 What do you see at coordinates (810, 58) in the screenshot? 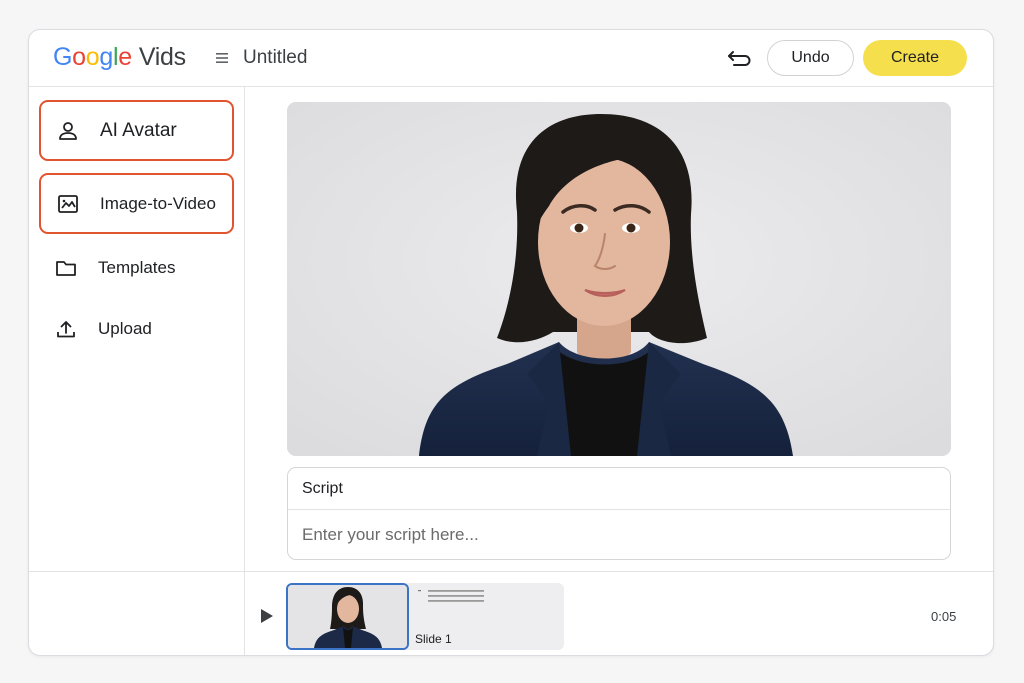
I see `undo-button: Undo` at bounding box center [810, 58].